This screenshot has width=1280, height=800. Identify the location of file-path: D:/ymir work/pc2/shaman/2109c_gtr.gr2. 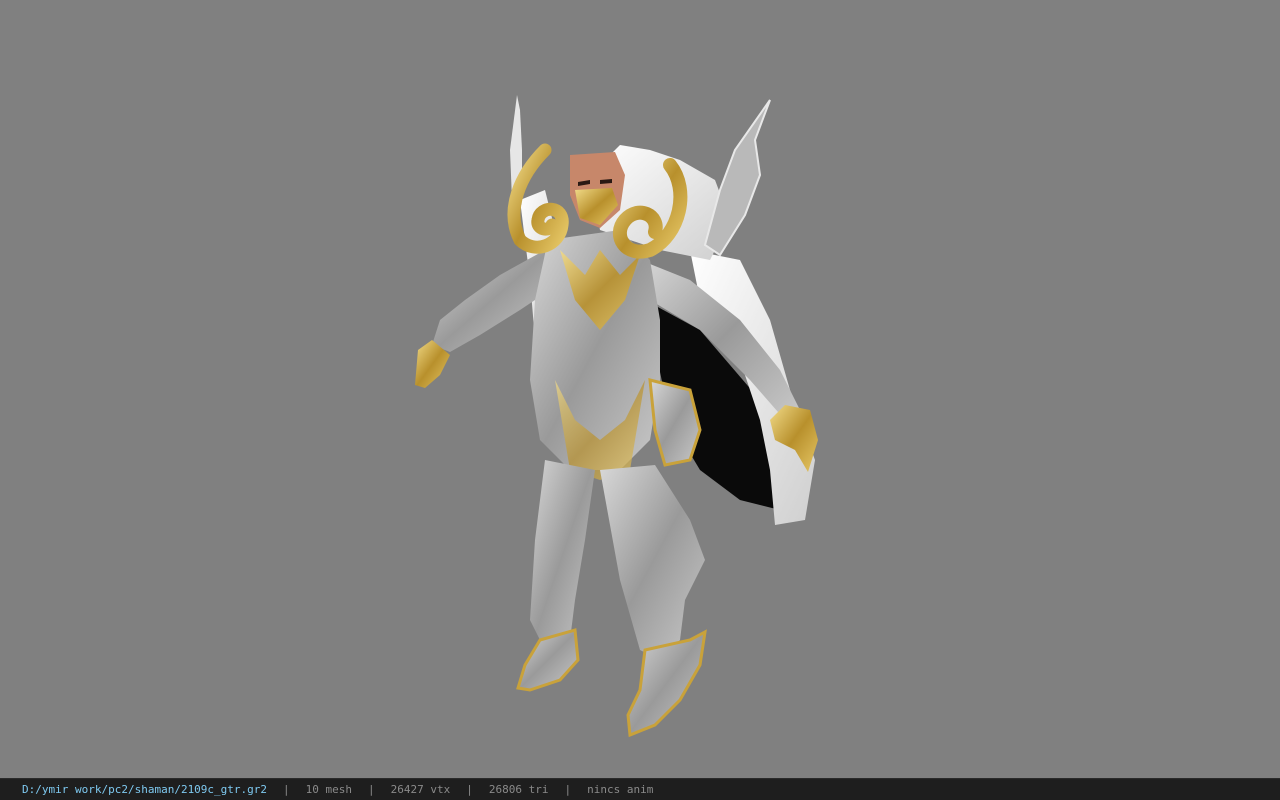
(145, 789).